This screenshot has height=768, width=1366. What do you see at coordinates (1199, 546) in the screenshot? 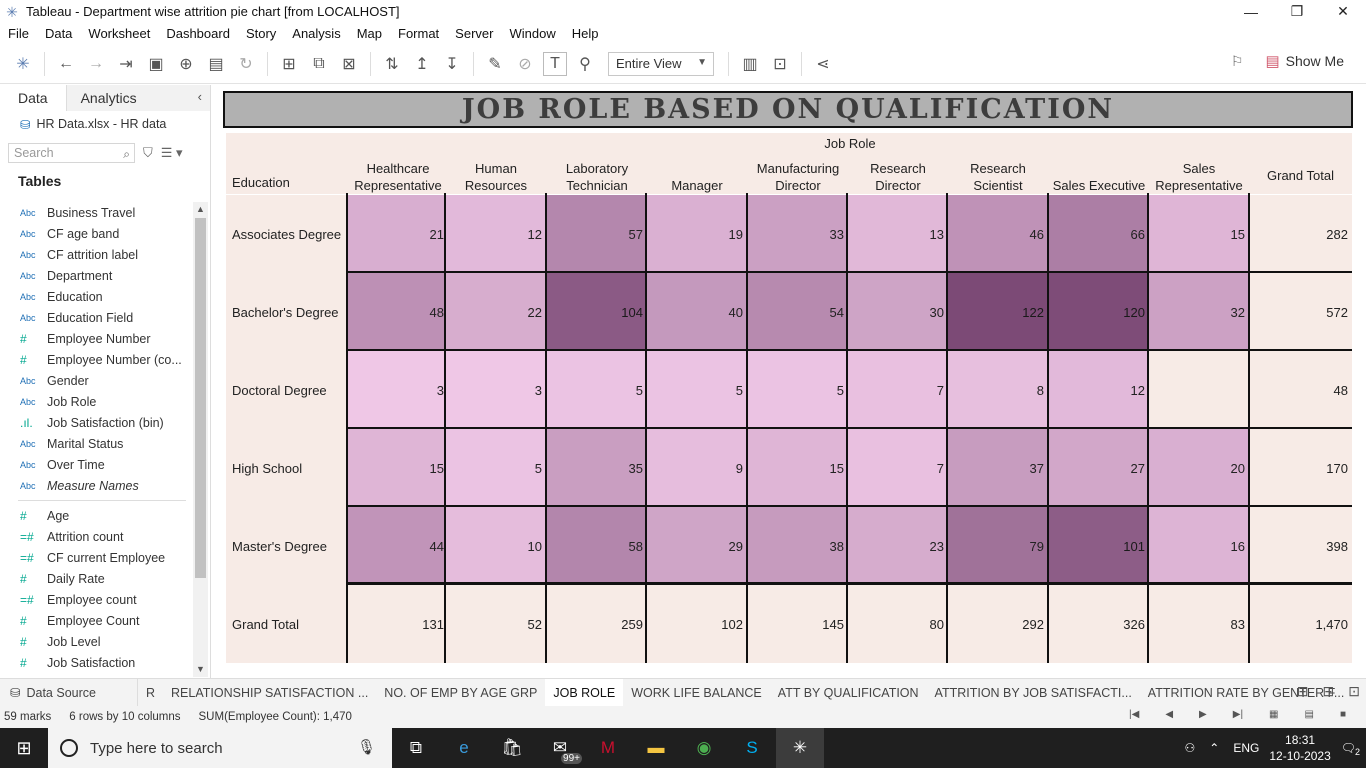
I see `heatmap-cell: 16` at bounding box center [1199, 546].